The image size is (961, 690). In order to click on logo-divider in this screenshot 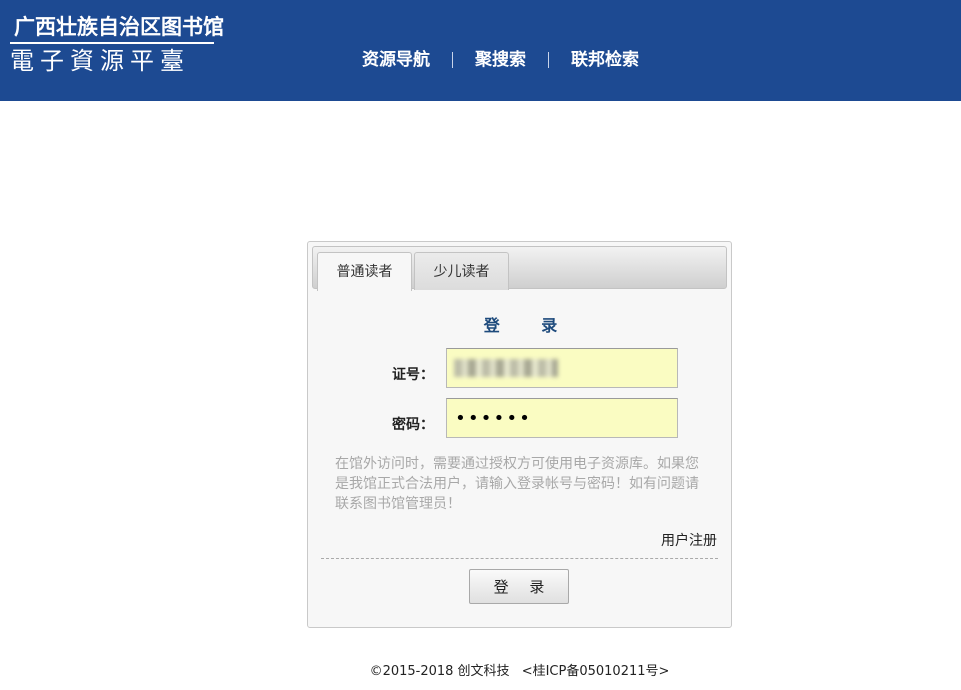, I will do `click(112, 43)`.